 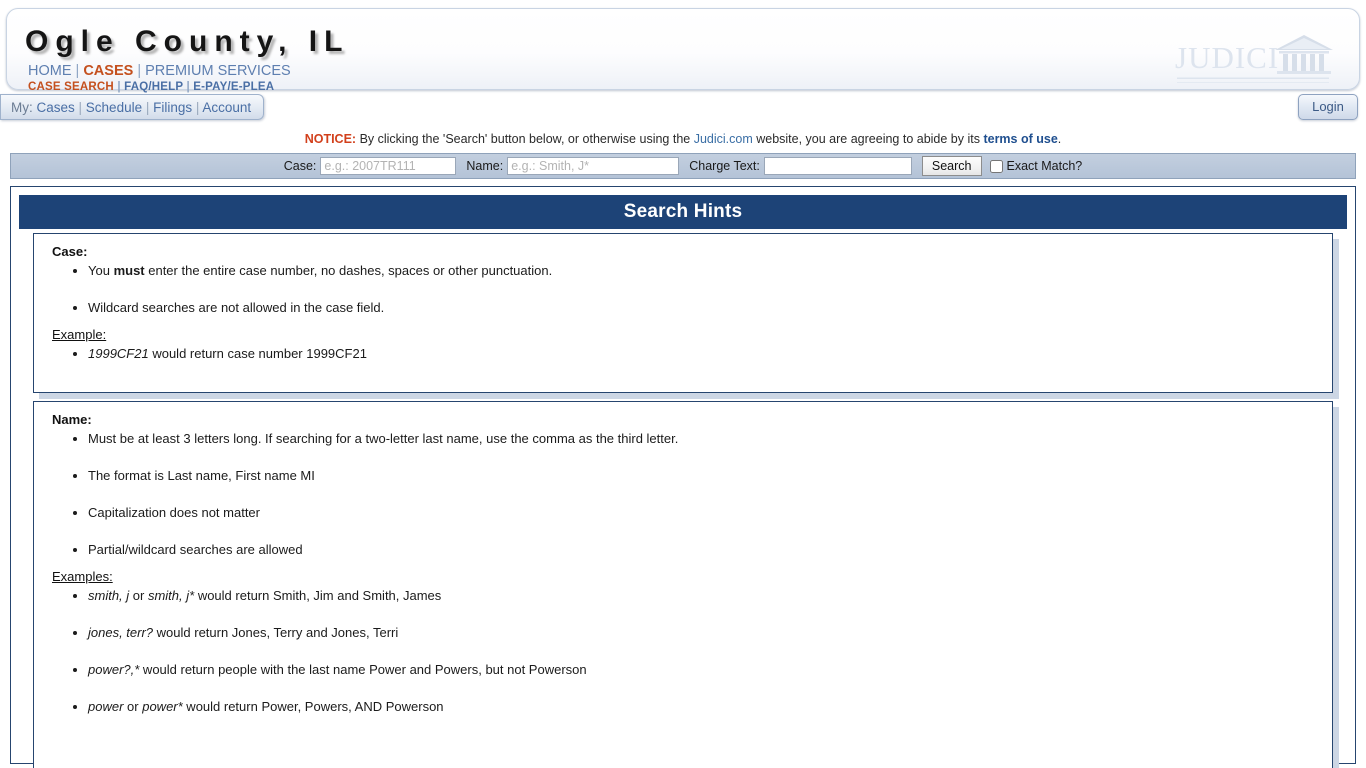 I want to click on case-field-group: Case:, so click(x=370, y=166).